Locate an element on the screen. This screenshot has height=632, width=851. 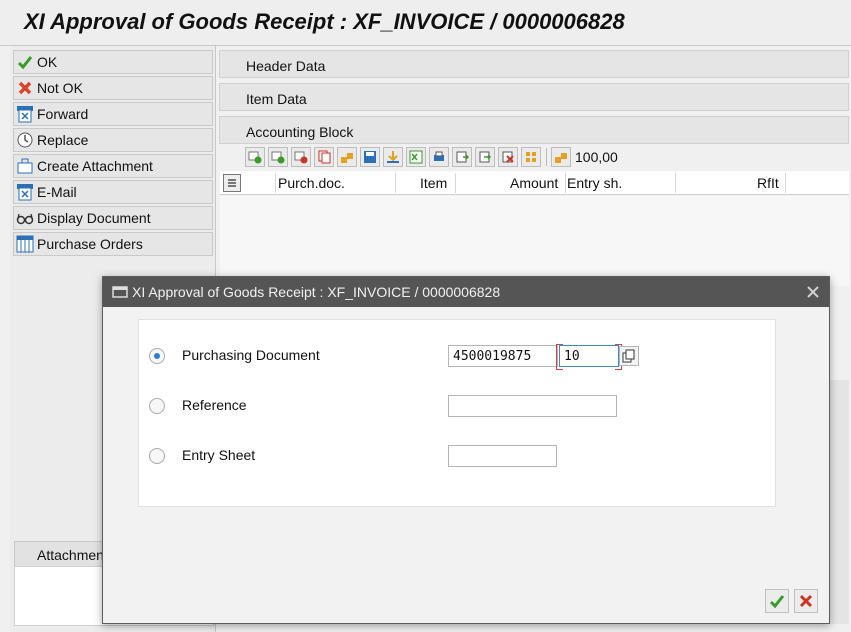
cancel-button is located at coordinates (806, 601).